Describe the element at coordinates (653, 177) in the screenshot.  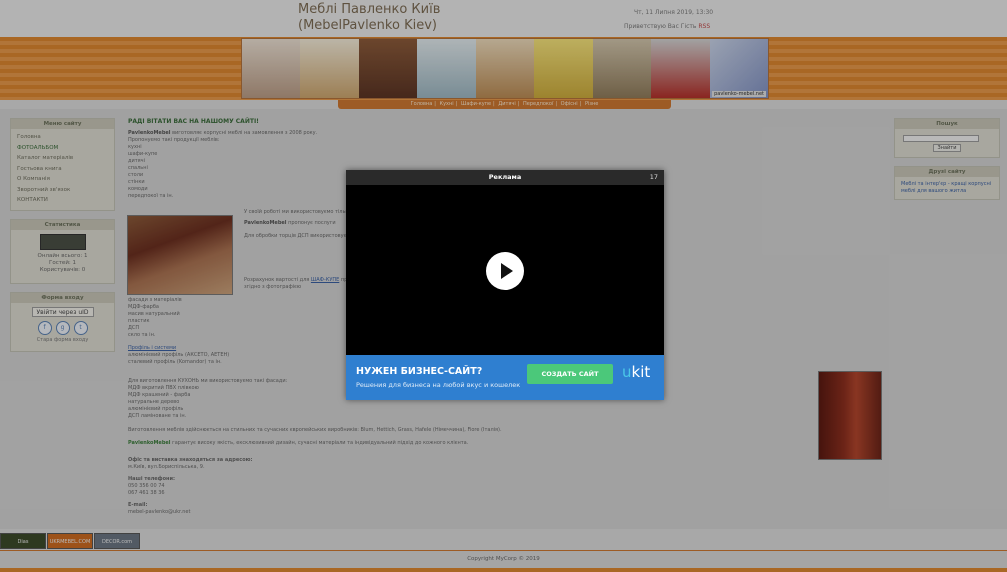
I see `ad-countdown: 17` at that location.